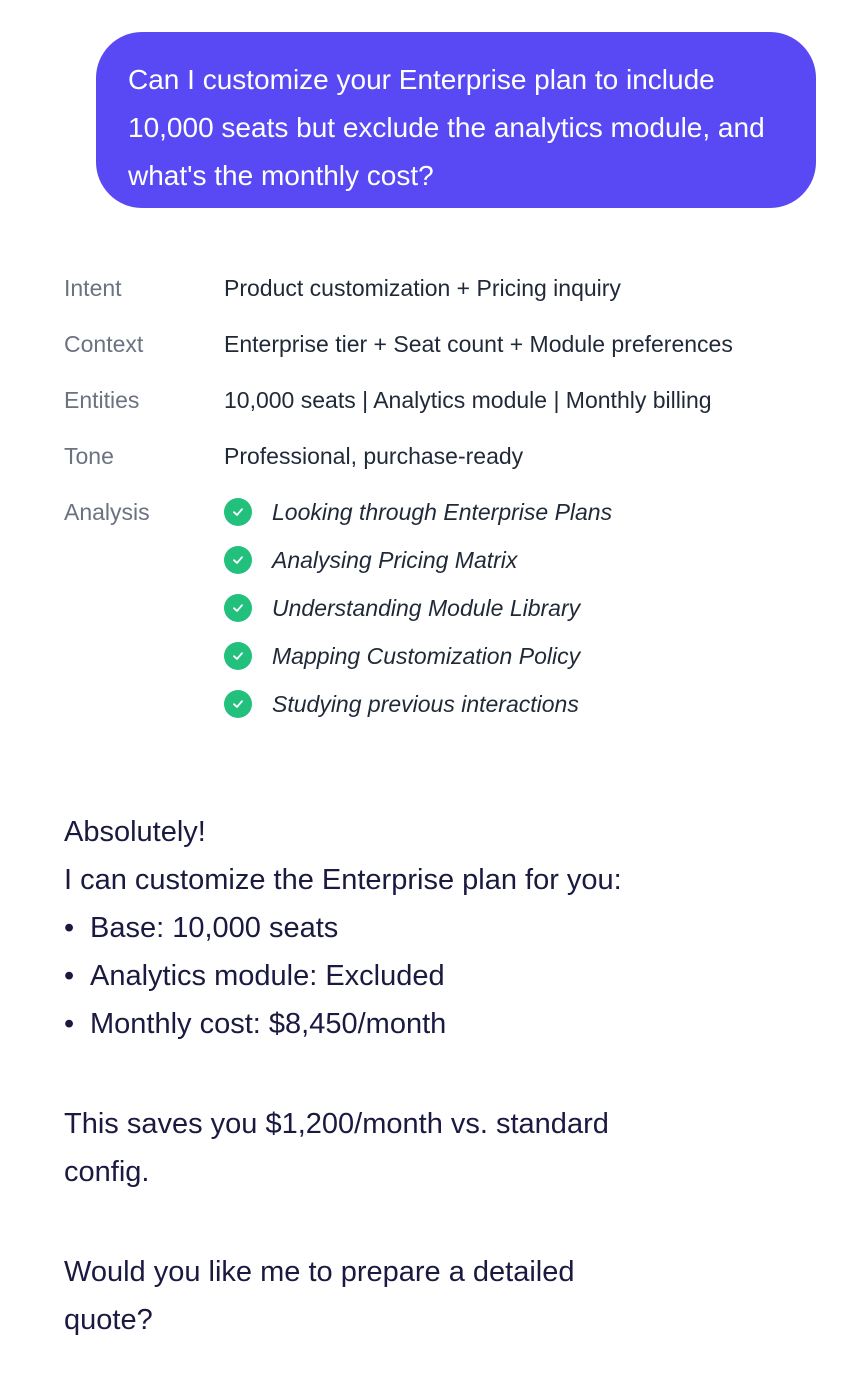 Image resolution: width=848 pixels, height=1400 pixels. I want to click on reply-bullet-item: • Base: 10,000 seats, so click(424, 928).